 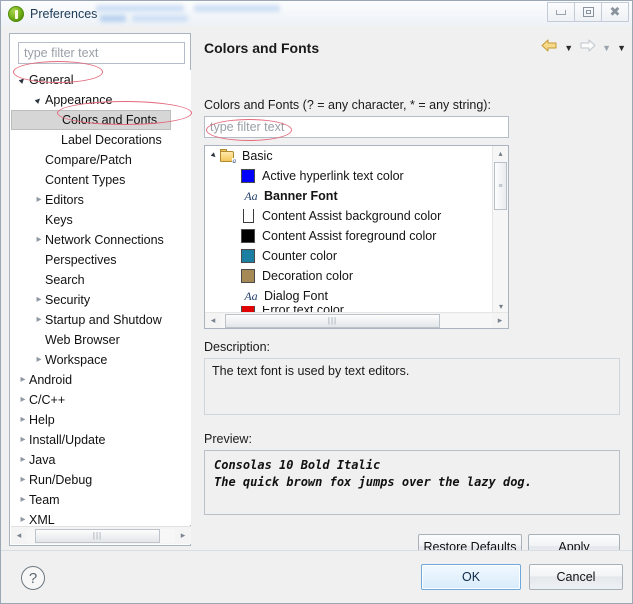 What do you see at coordinates (471, 577) in the screenshot?
I see `ok-button: OK` at bounding box center [471, 577].